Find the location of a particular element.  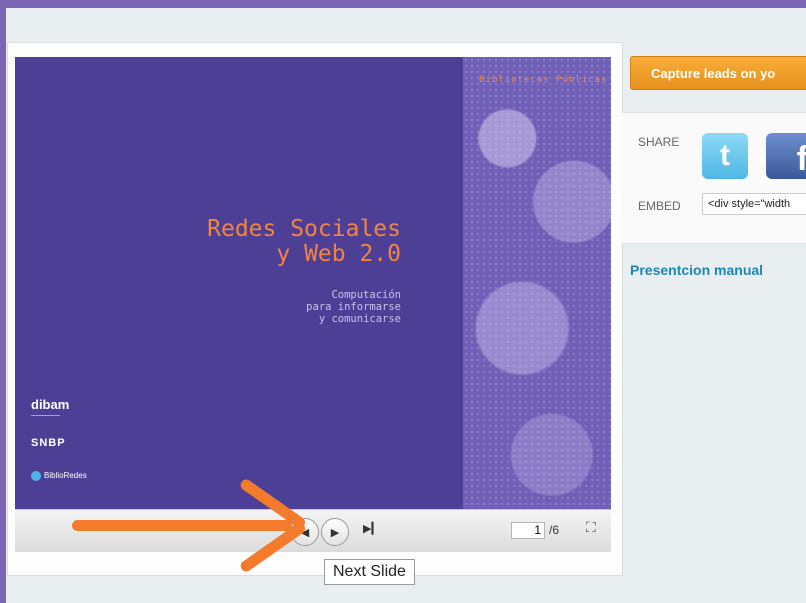

slide-subtitle-line3: y comunicarse is located at coordinates (359, 319).